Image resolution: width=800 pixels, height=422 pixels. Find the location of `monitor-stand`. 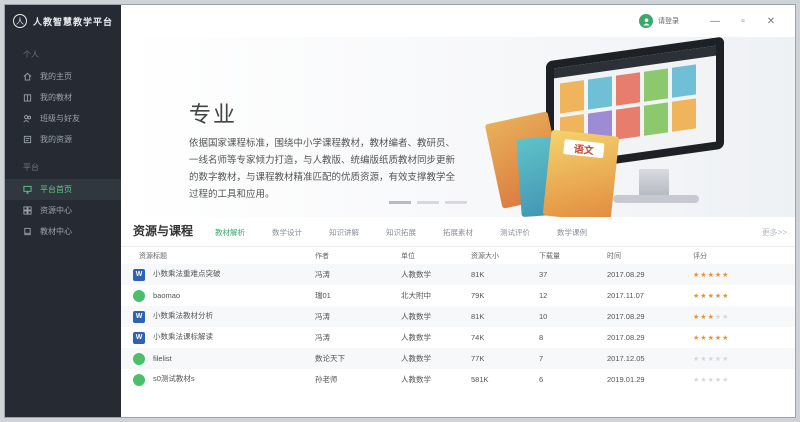

monitor-stand is located at coordinates (654, 182).